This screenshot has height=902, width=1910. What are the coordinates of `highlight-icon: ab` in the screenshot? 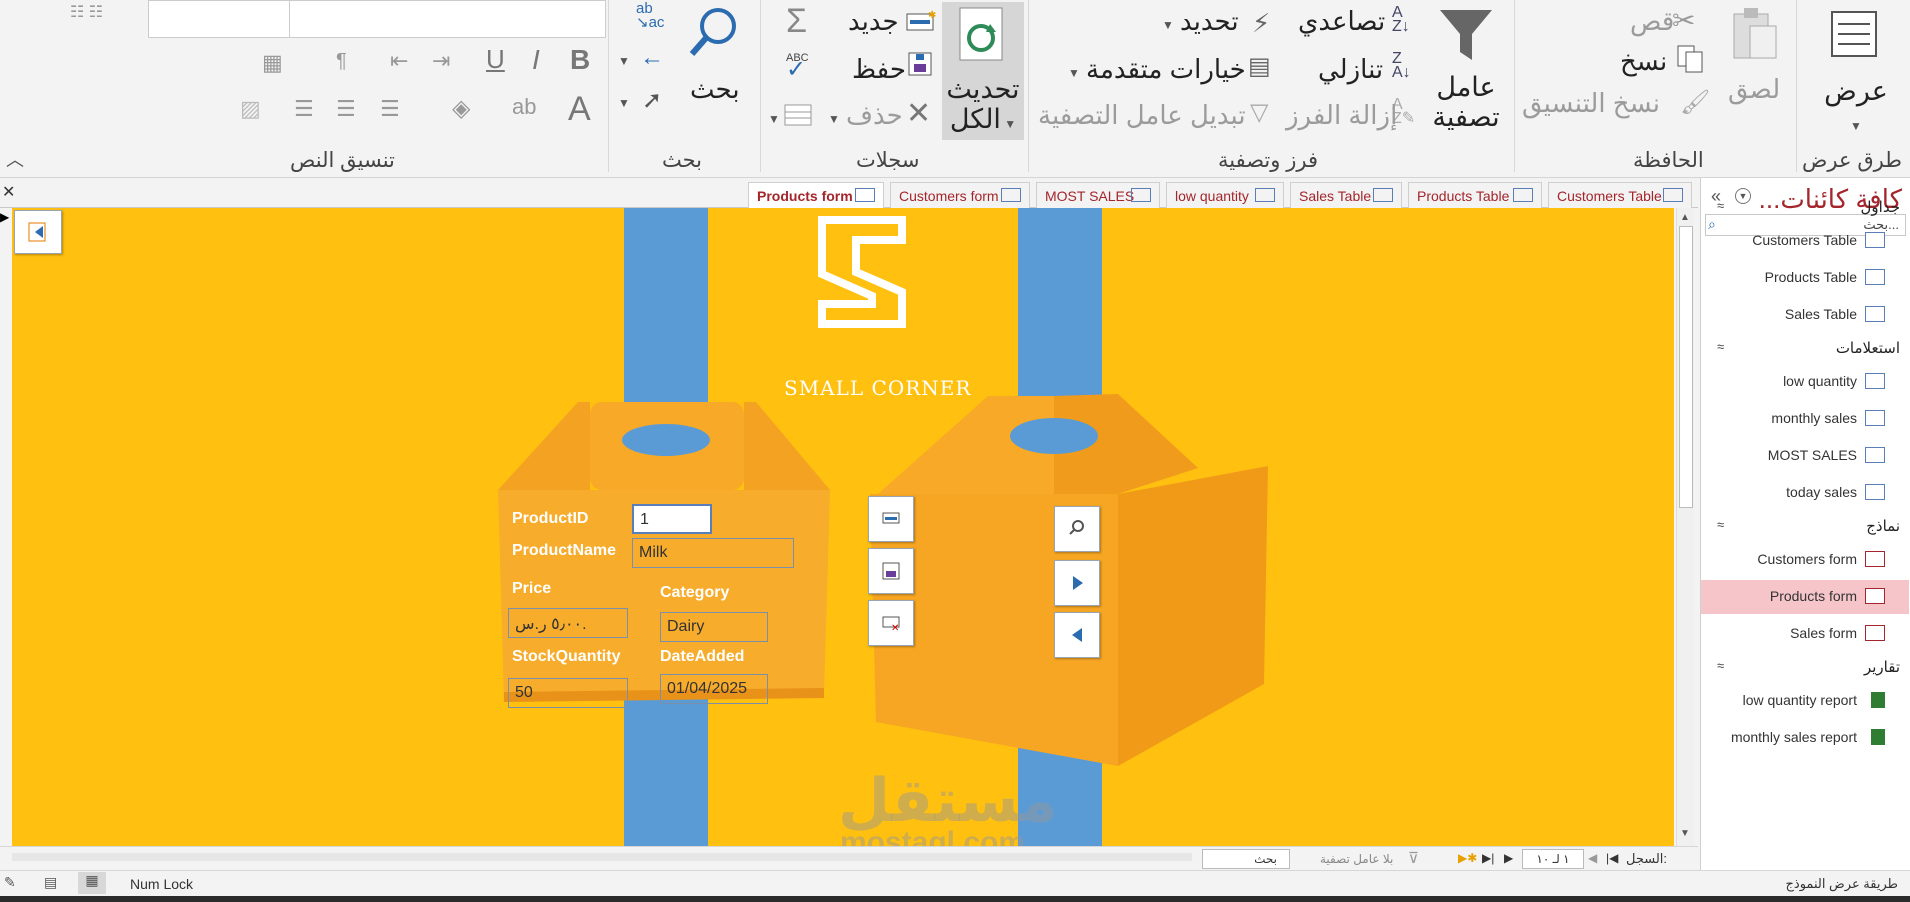 It's located at (524, 107).